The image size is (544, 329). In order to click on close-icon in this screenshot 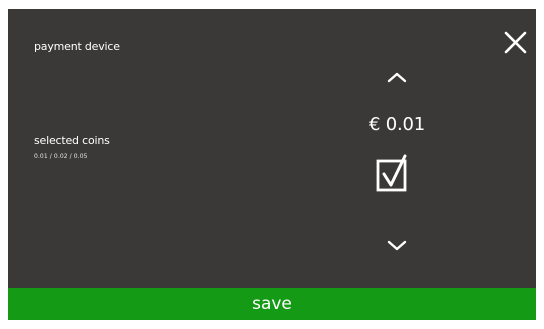, I will do `click(516, 44)`.